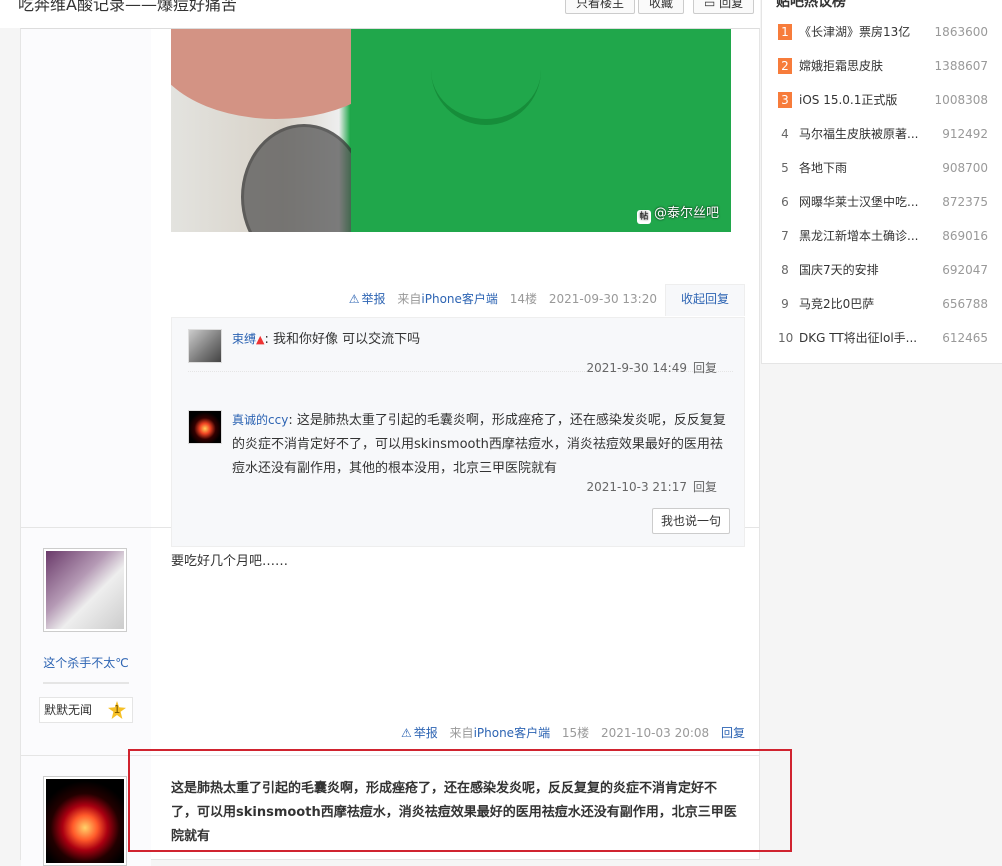 This screenshot has width=1002, height=866. I want to click on sidebar-title: 贴吧热议榜, so click(811, 5).